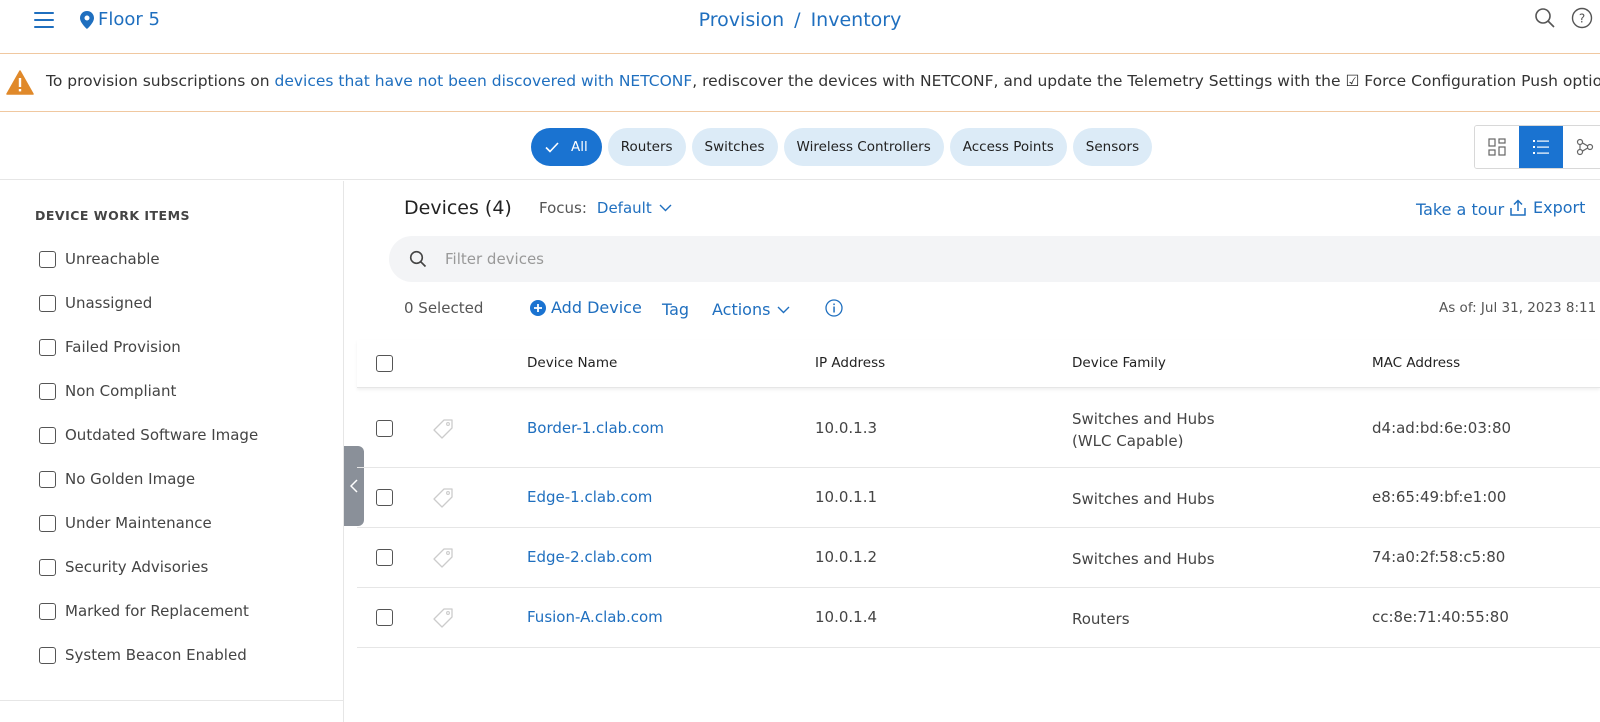 The image size is (1600, 722). Describe the element at coordinates (624, 208) in the screenshot. I see `focus-value: Default` at that location.